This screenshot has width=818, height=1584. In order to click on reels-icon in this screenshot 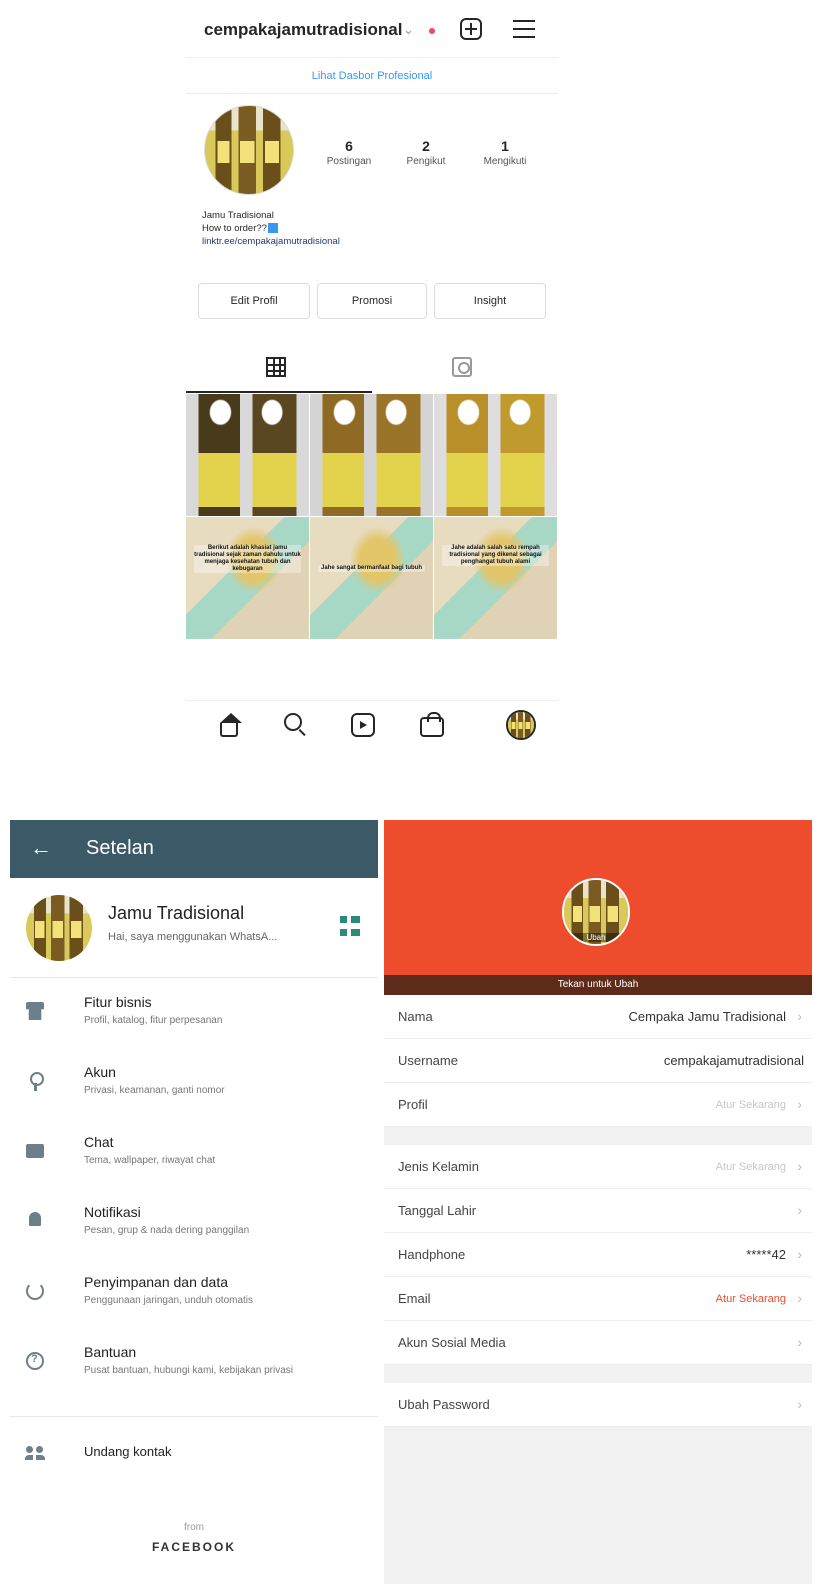, I will do `click(363, 725)`.